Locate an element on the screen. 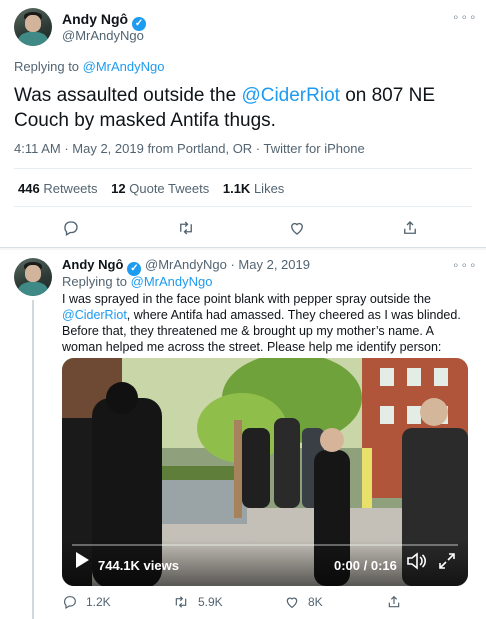 The height and width of the screenshot is (619, 486). reply-replying-handle-link: @MrAndyNgo is located at coordinates (172, 281).